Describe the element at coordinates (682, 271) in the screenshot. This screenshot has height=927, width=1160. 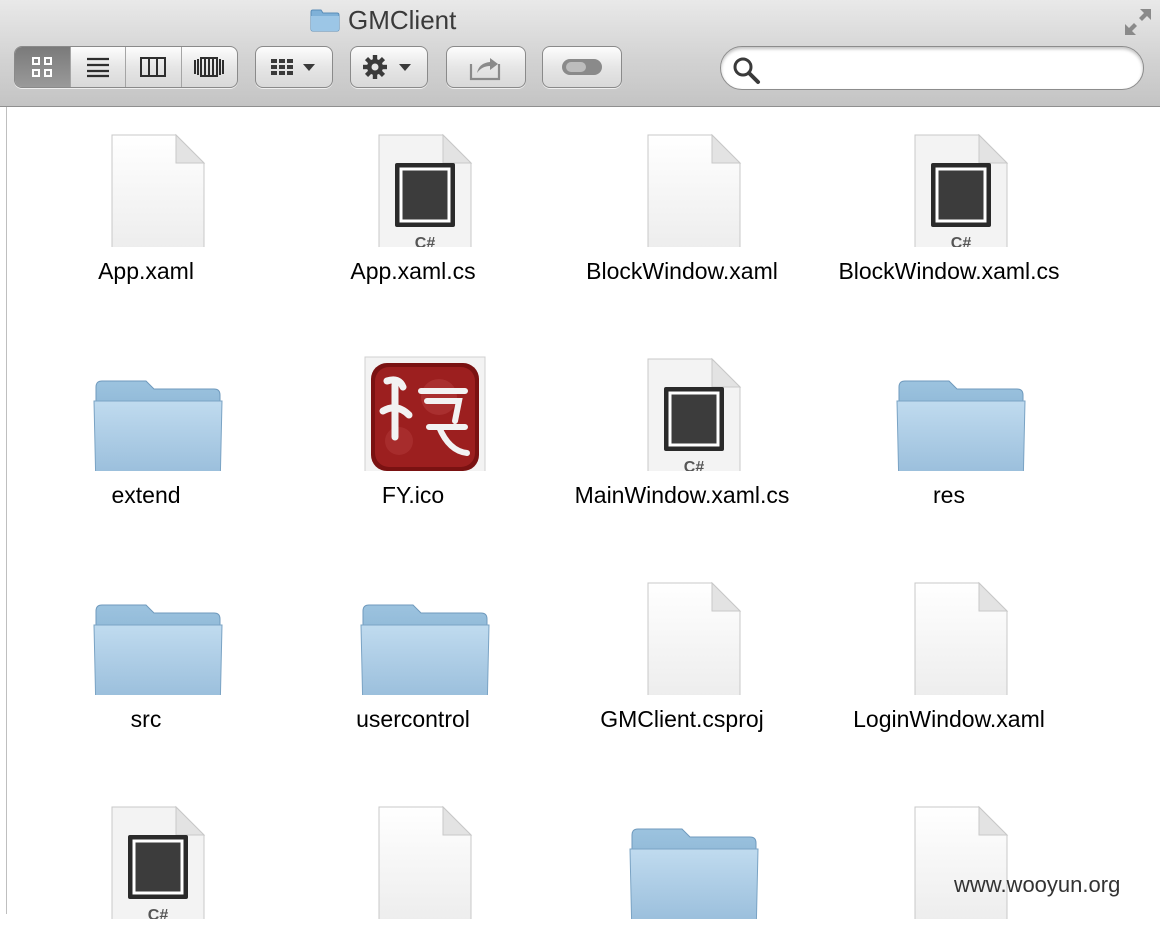
I see `file-name-label: BlockWindow.xaml` at that location.